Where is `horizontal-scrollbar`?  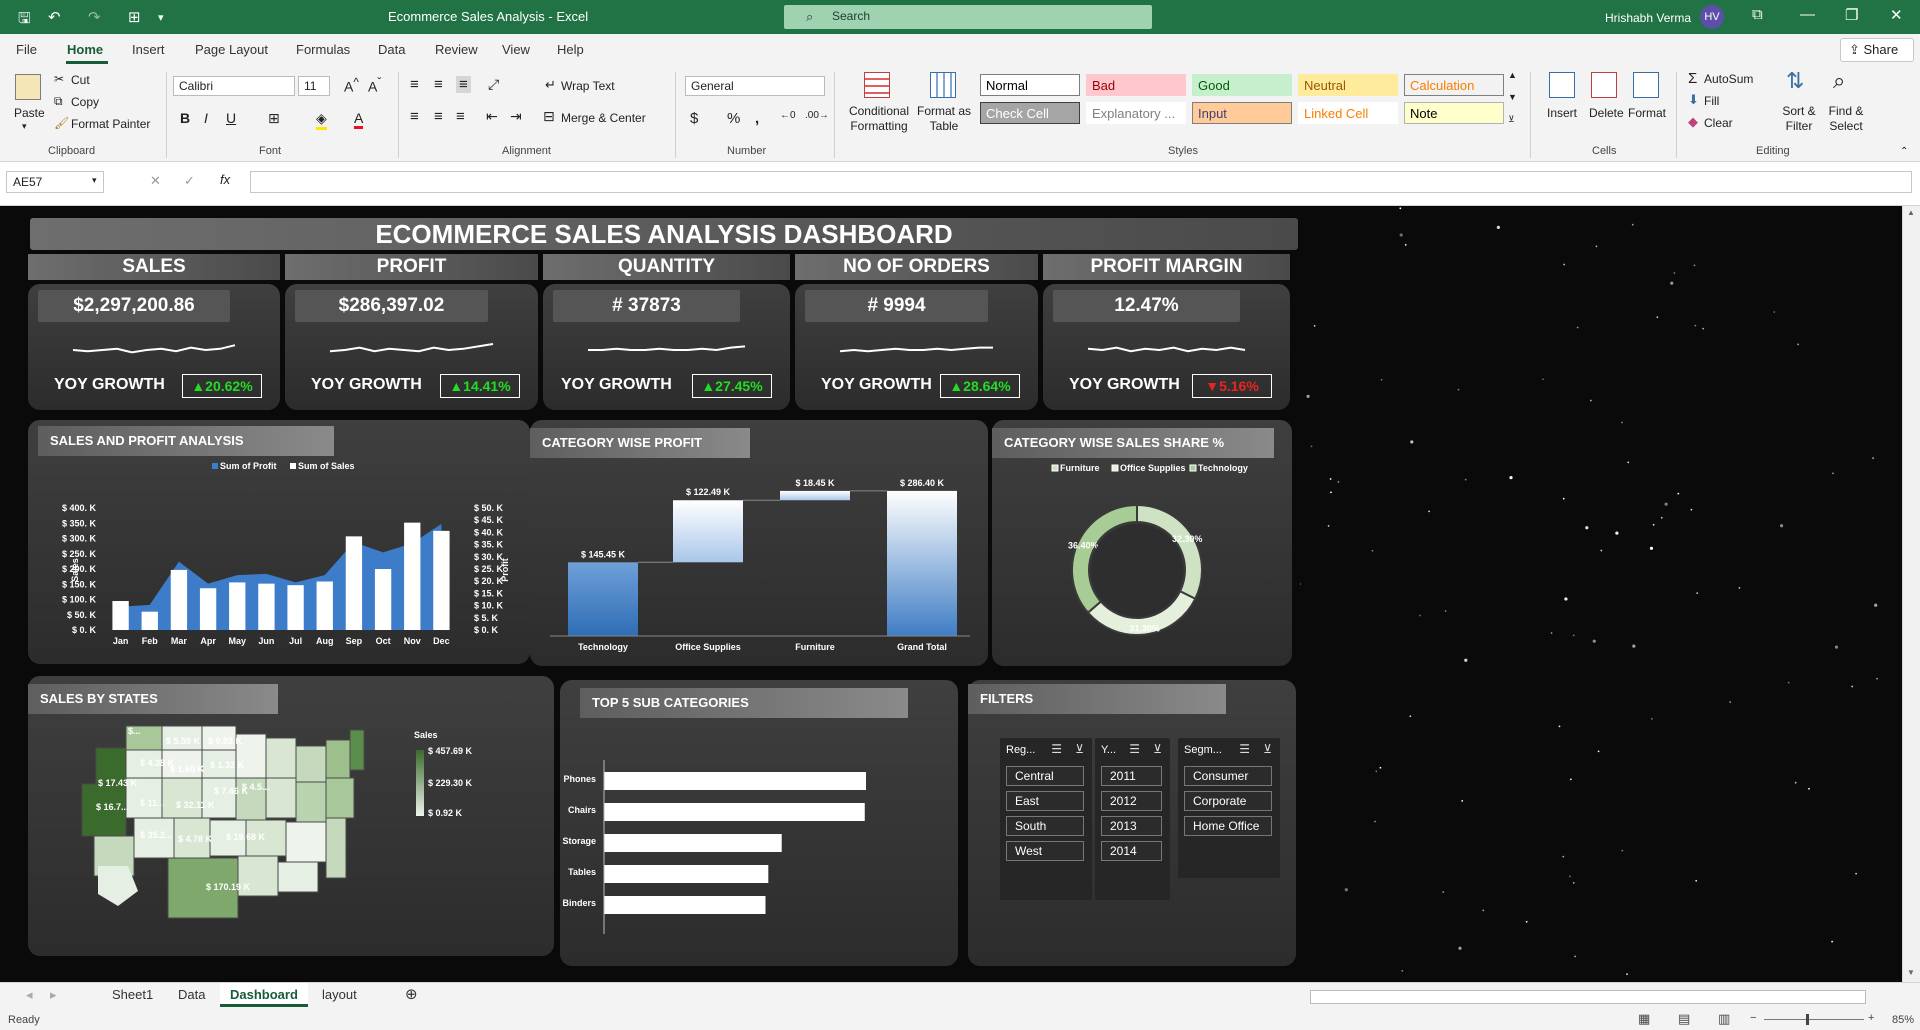
horizontal-scrollbar is located at coordinates (1588, 997).